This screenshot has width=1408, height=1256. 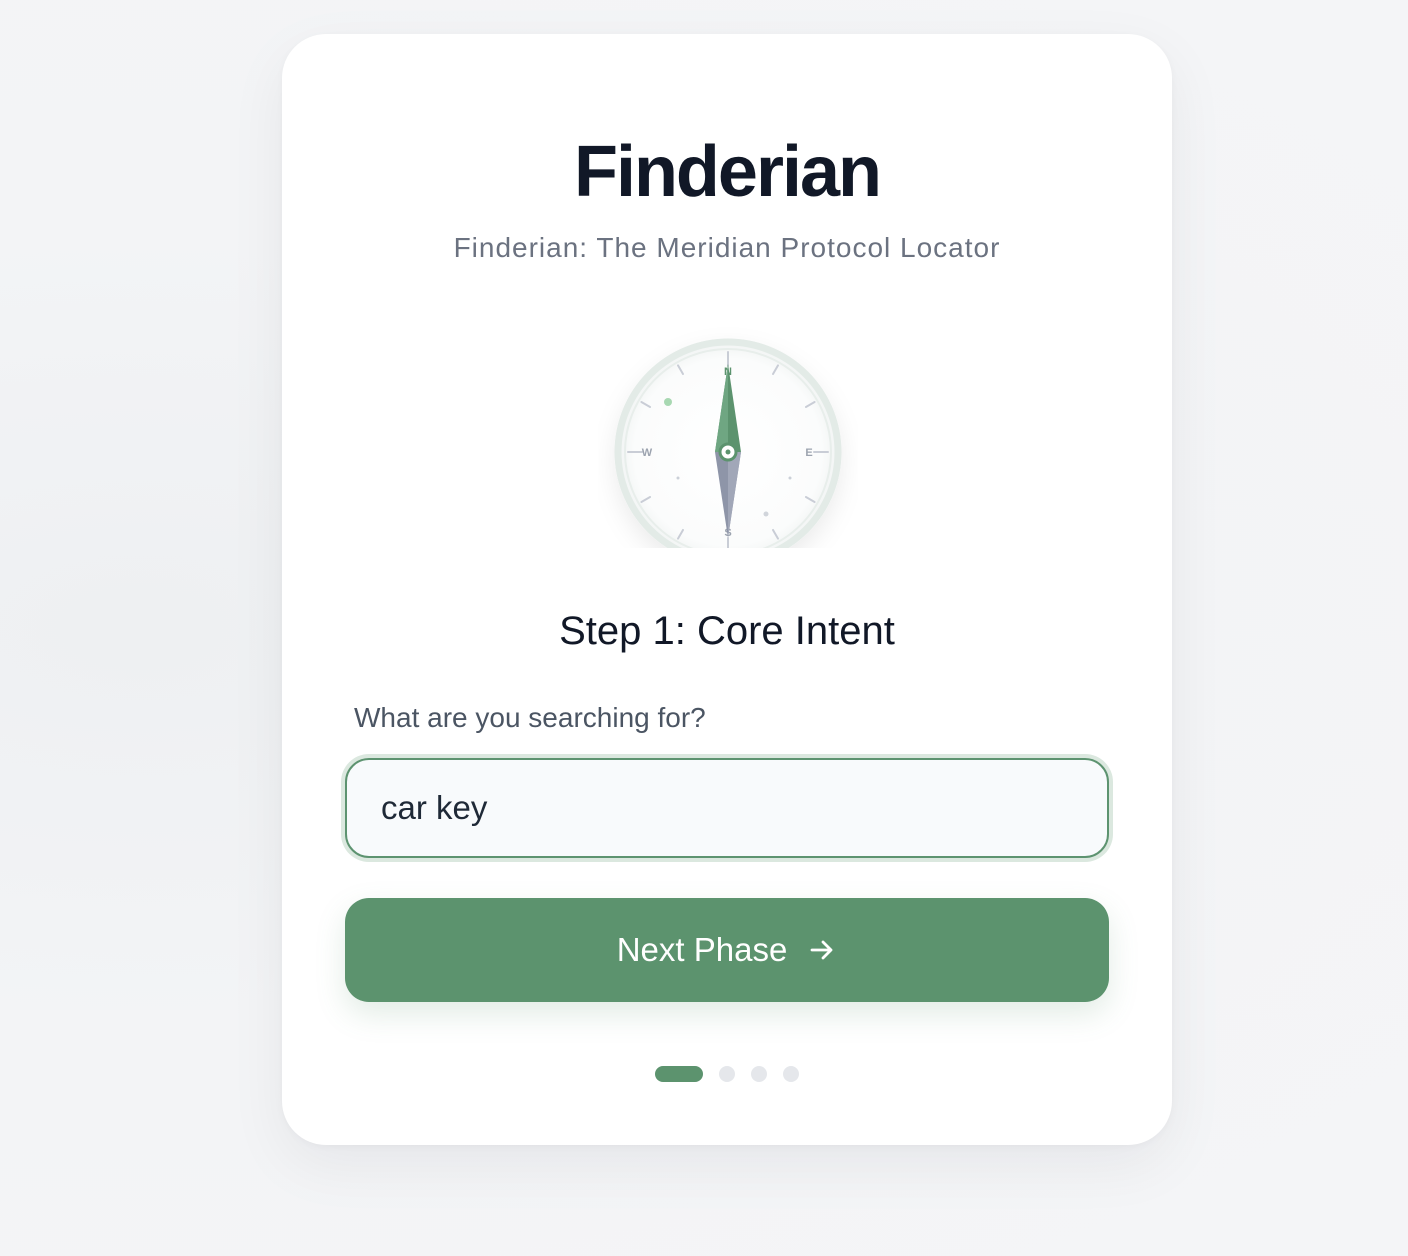 I want to click on compass-icon: N S E W, so click(x=728, y=443).